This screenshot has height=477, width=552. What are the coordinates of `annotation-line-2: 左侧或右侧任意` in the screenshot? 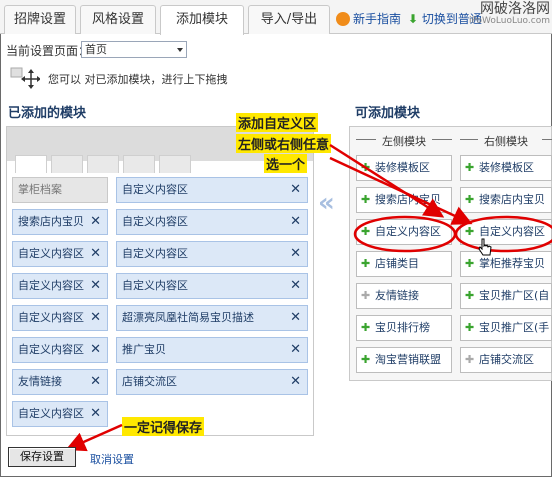 It's located at (284, 143).